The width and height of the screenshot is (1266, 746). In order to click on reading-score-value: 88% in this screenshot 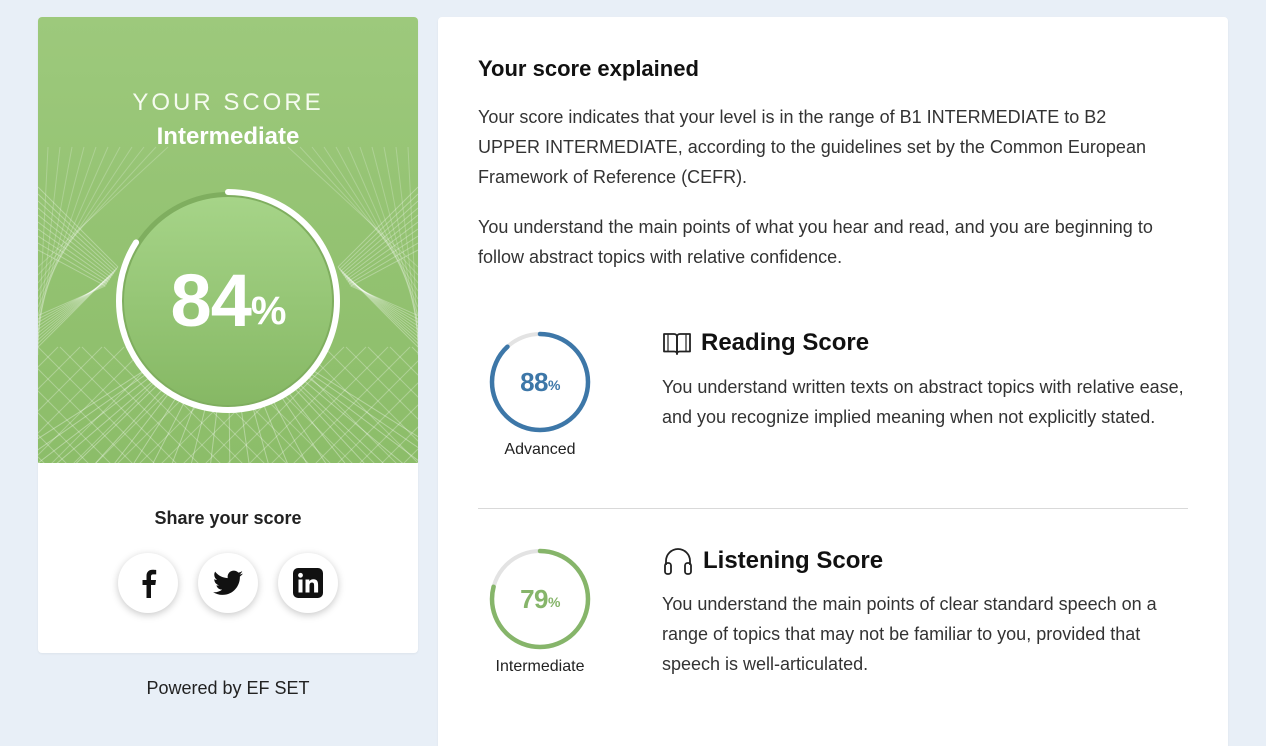, I will do `click(540, 382)`.